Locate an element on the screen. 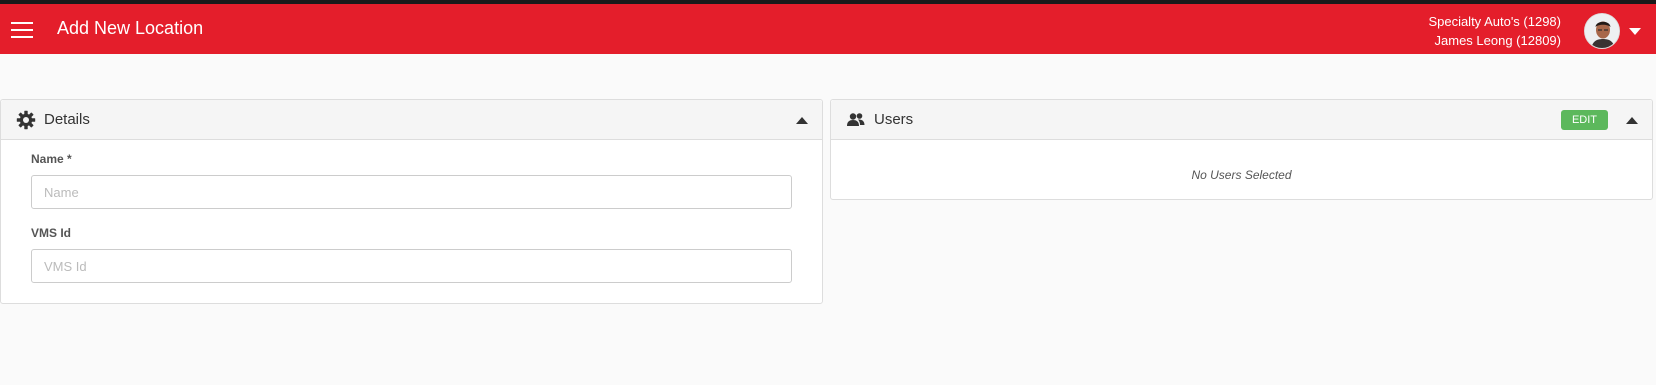 Image resolution: width=1656 pixels, height=385 pixels. user-name: James Leong (12809) is located at coordinates (1497, 40).